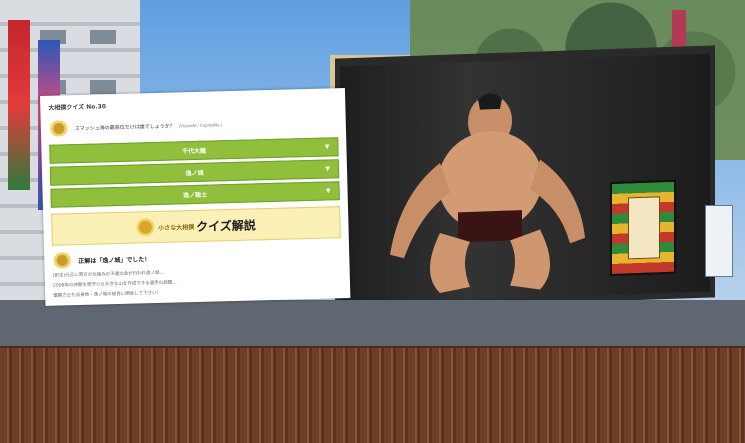  Describe the element at coordinates (200, 124) in the screenshot. I see `question-note: (VisionAI / CopilotNo.)` at that location.